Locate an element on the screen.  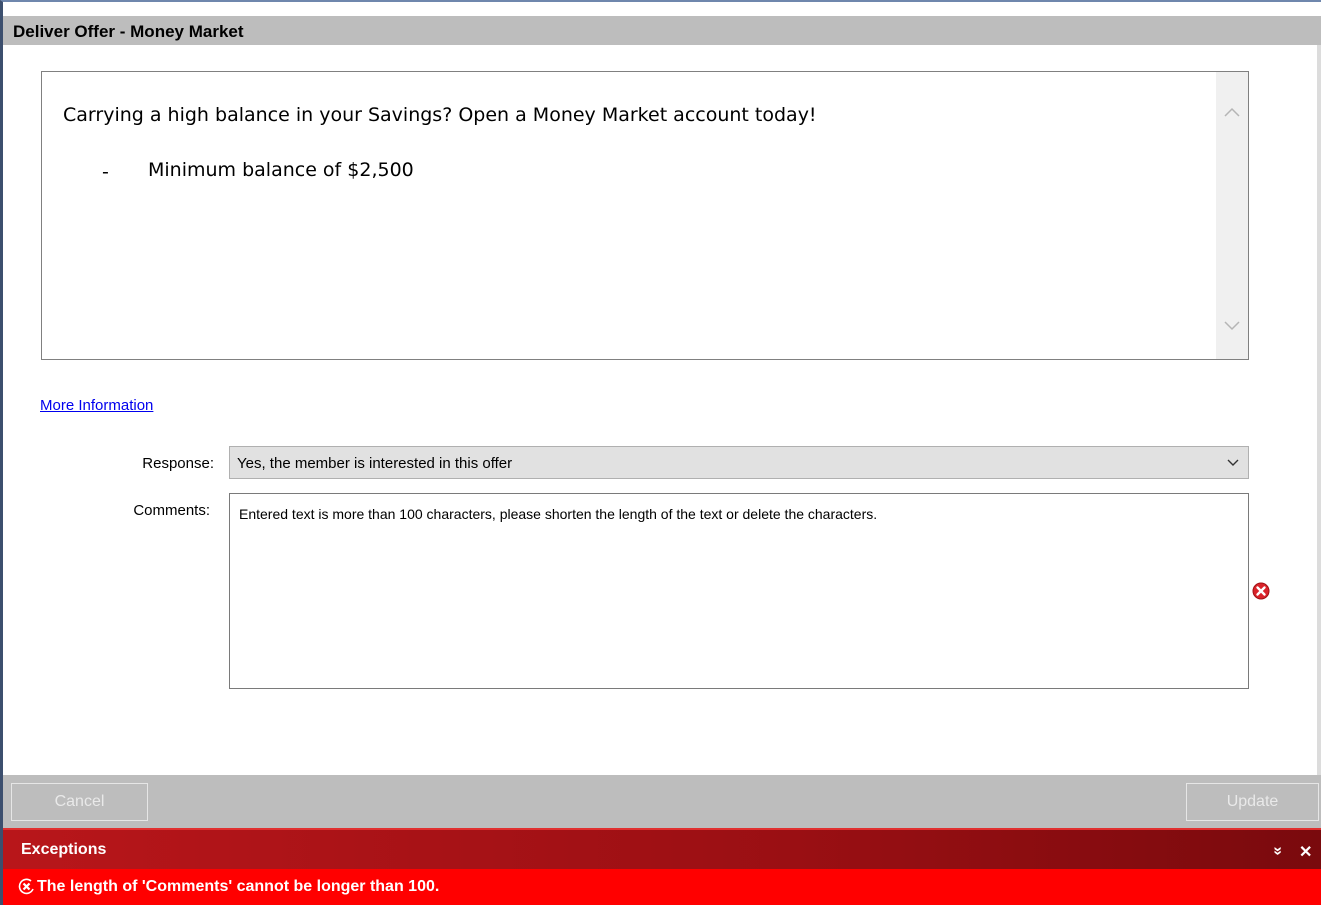
exceptions-title: Exceptions is located at coordinates (64, 849).